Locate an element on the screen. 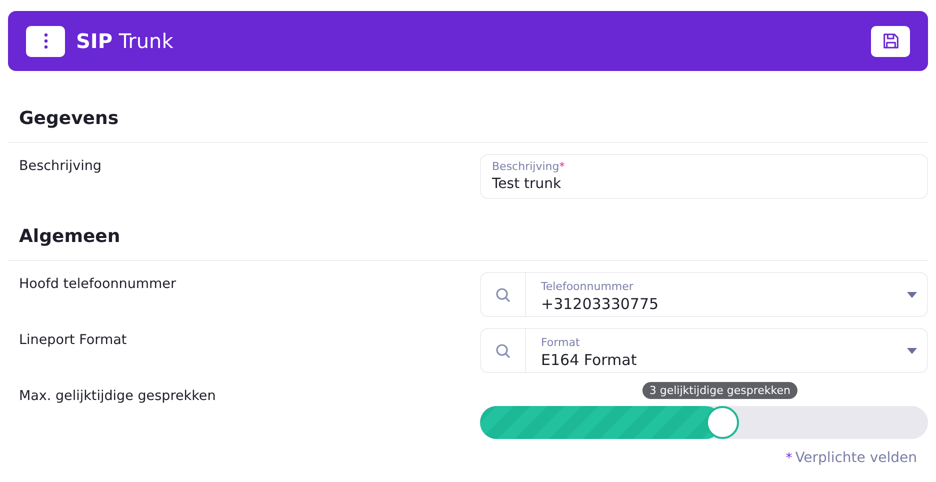 The height and width of the screenshot is (482, 936). save-icon is located at coordinates (890, 41).